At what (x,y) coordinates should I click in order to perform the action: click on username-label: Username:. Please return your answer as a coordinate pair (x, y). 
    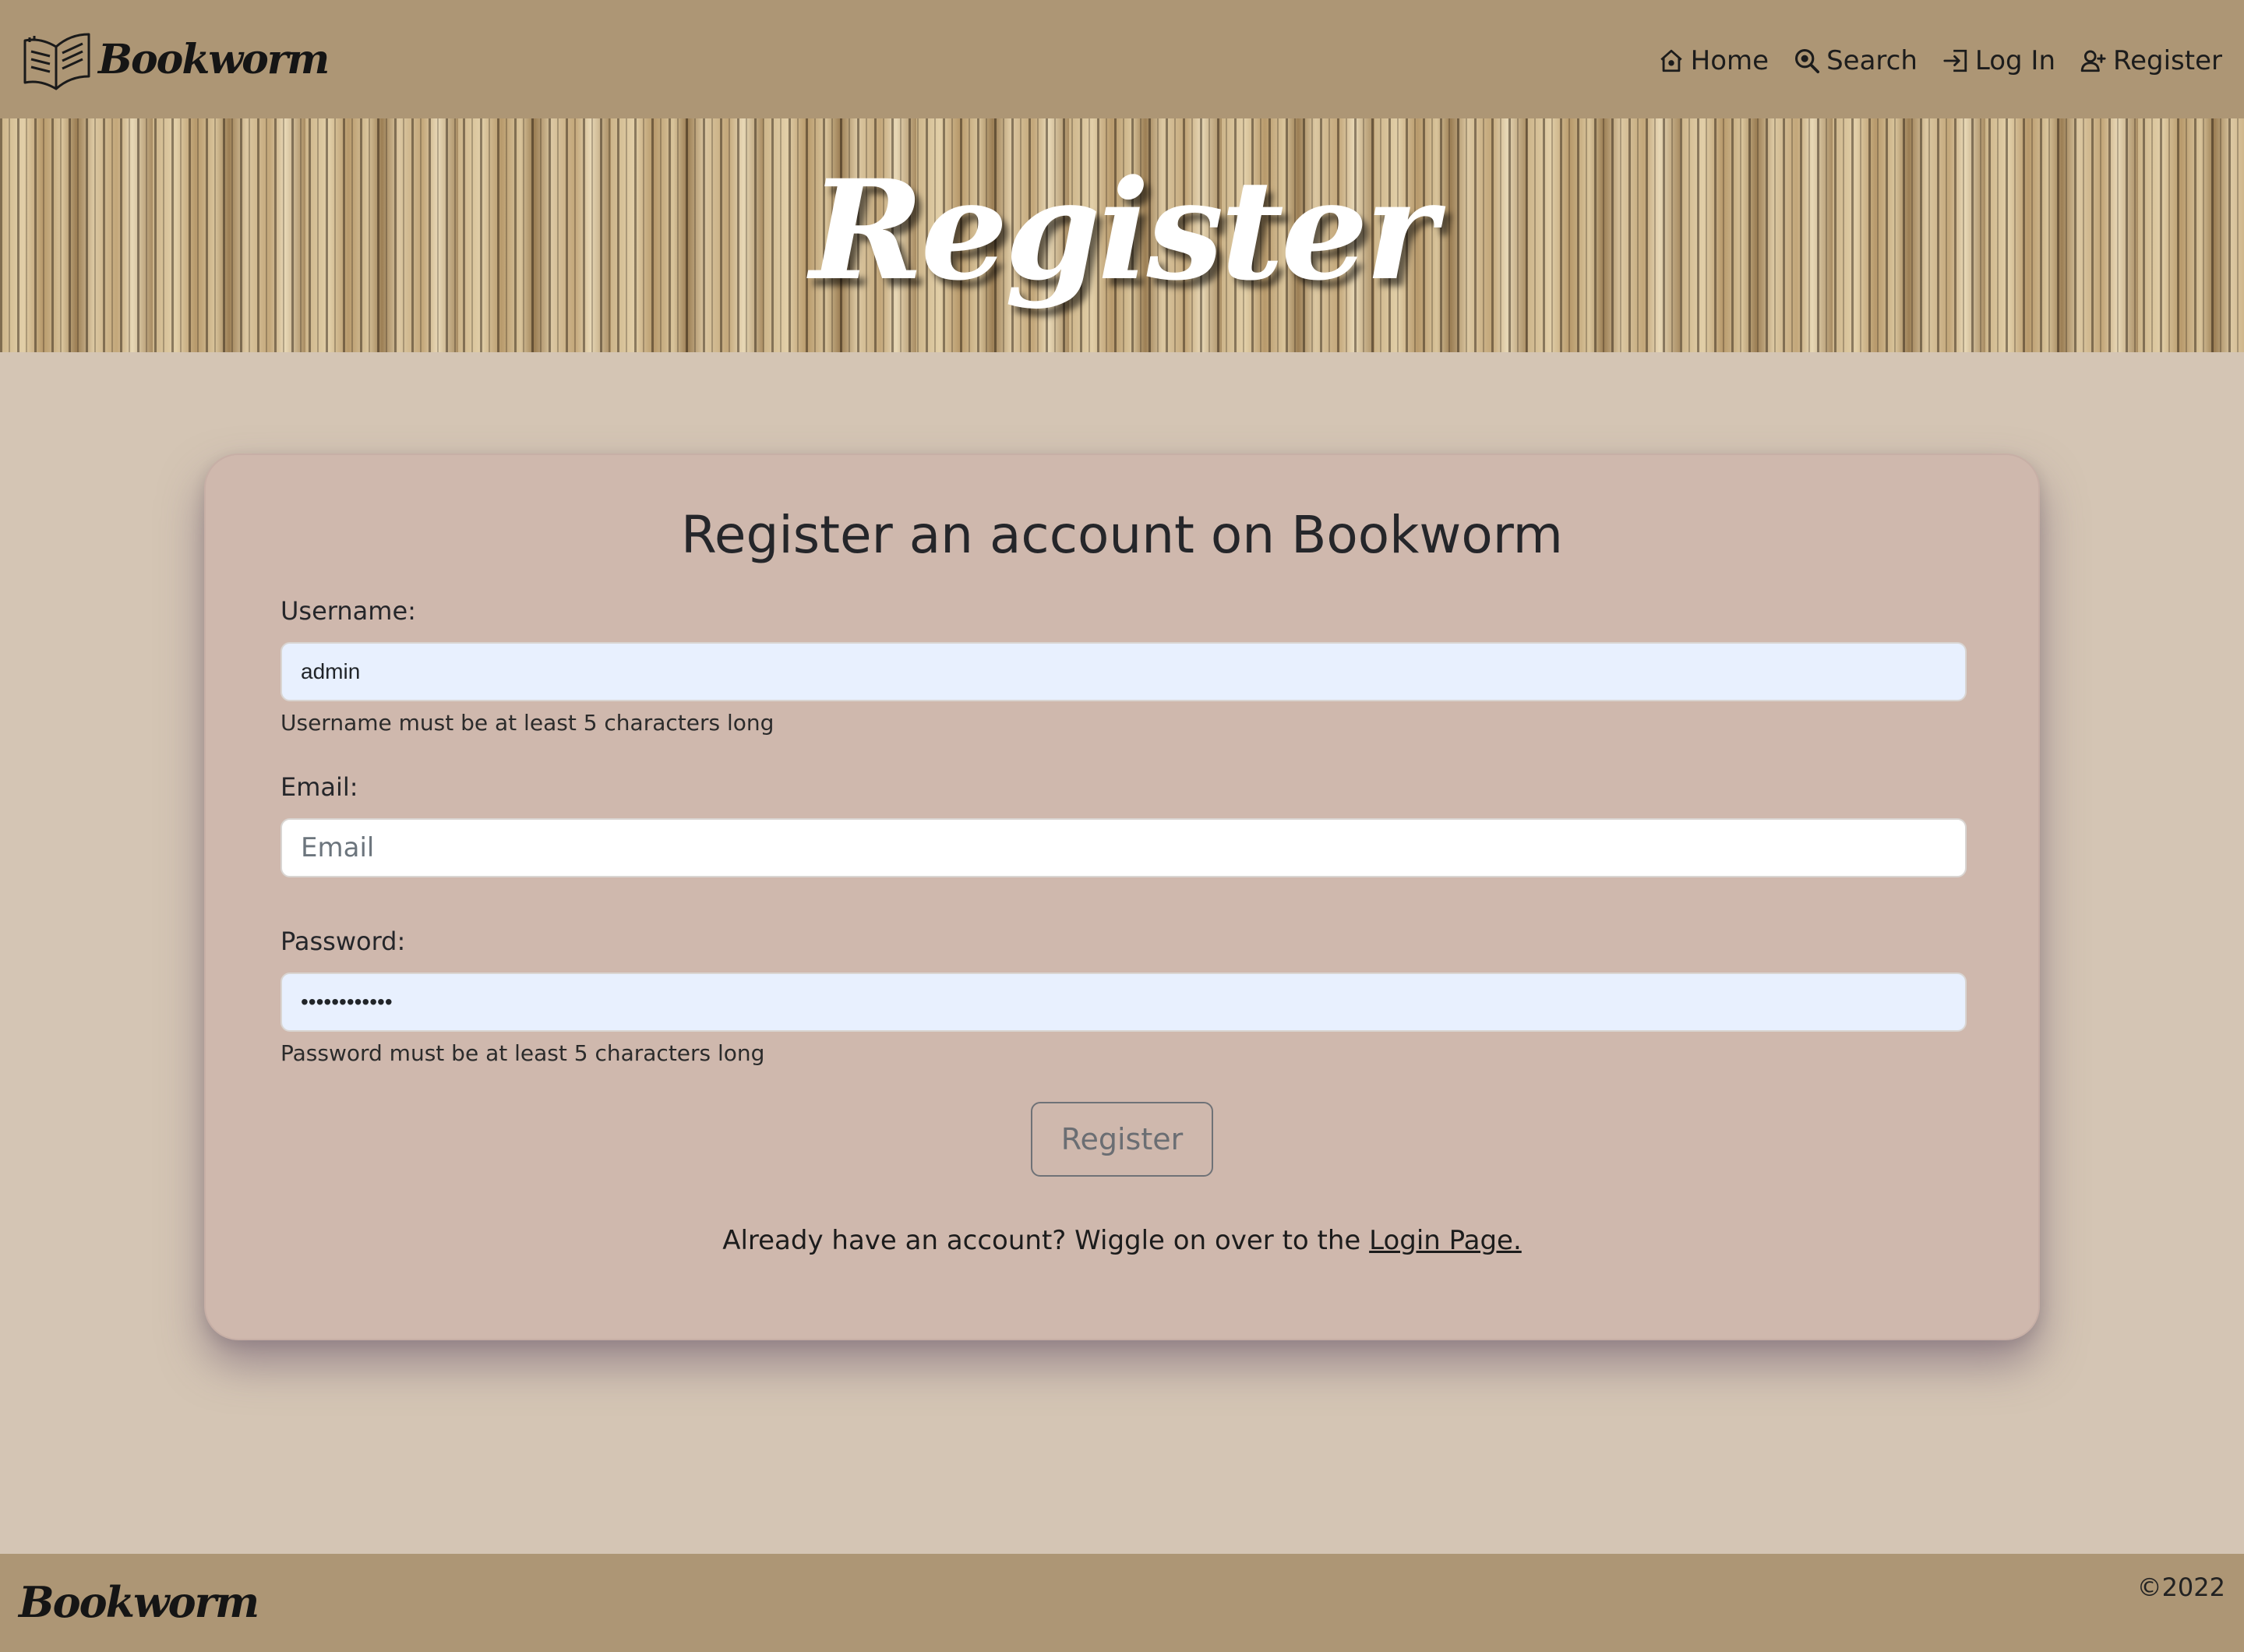
    Looking at the image, I should click on (348, 611).